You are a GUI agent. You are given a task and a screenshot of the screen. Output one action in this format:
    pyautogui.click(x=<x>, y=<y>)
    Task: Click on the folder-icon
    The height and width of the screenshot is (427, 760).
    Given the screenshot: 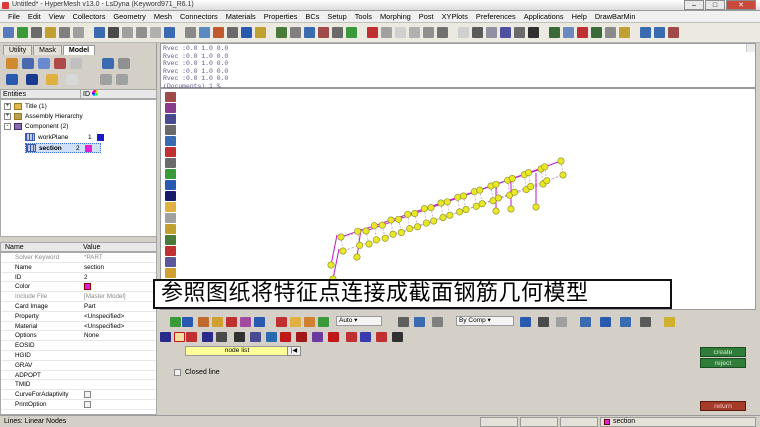 What is the action you would take?
    pyautogui.click(x=624, y=32)
    